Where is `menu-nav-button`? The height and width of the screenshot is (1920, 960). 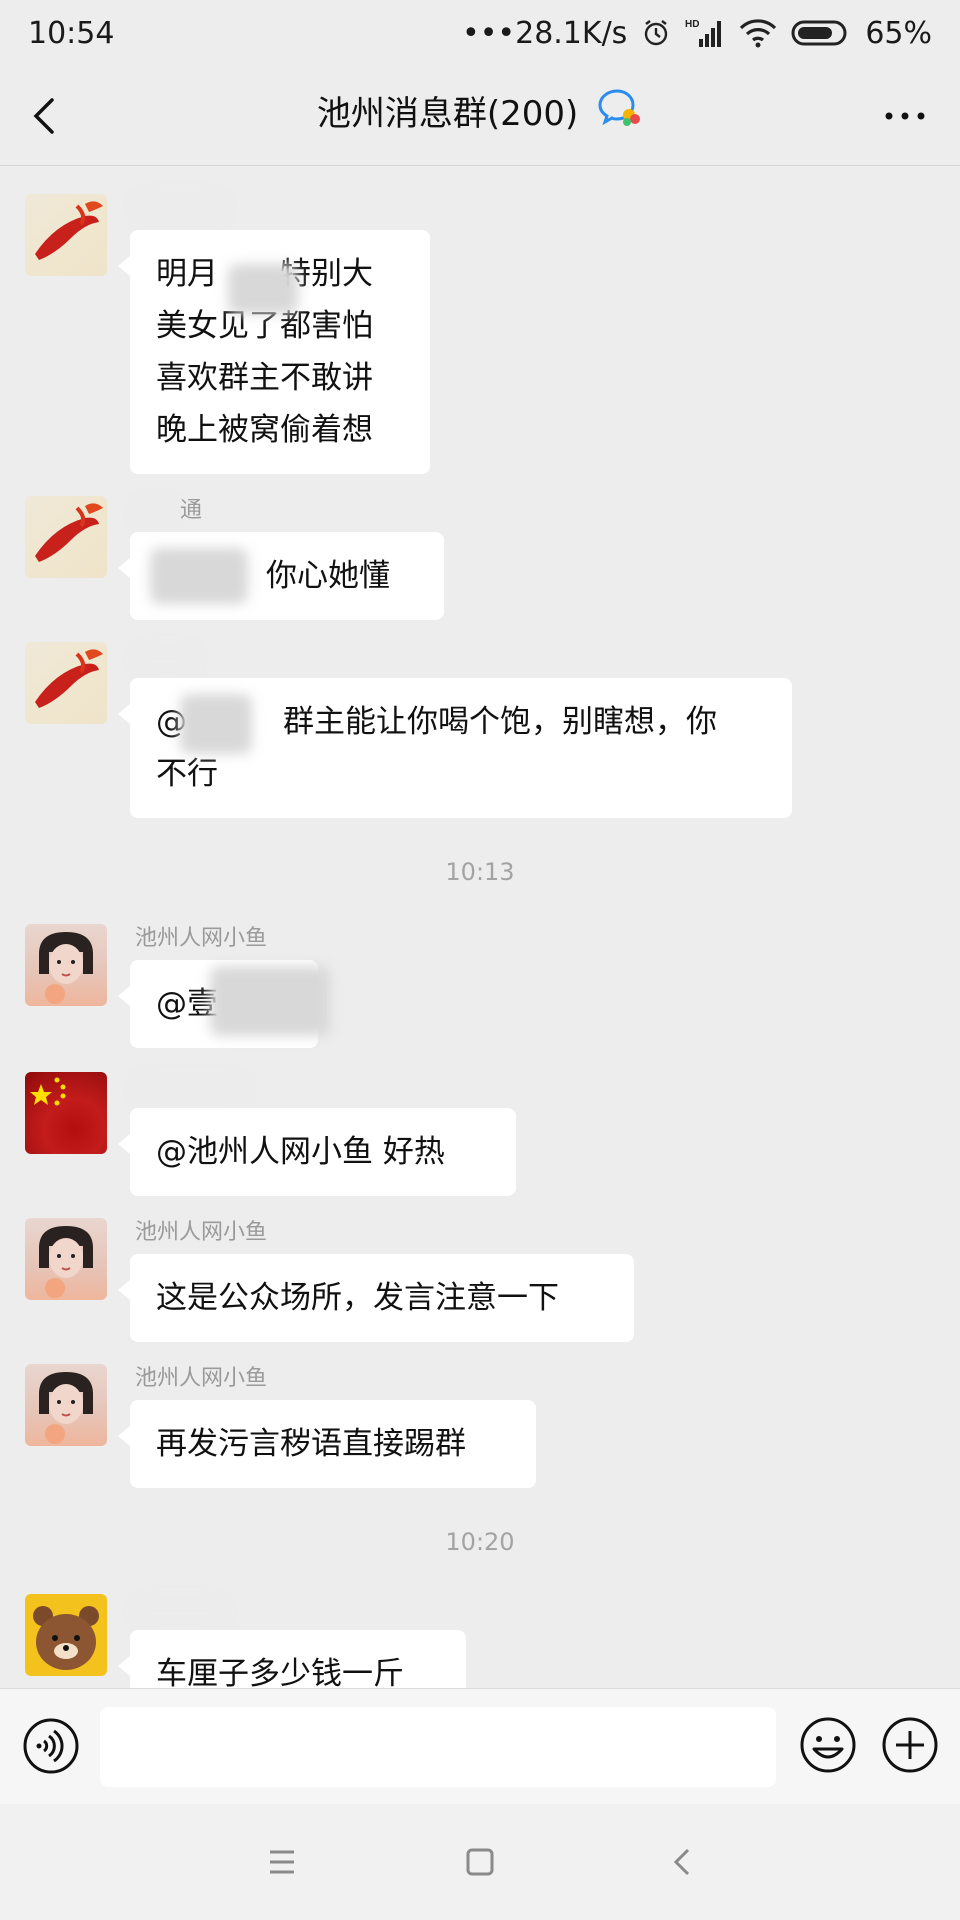 menu-nav-button is located at coordinates (282, 1862).